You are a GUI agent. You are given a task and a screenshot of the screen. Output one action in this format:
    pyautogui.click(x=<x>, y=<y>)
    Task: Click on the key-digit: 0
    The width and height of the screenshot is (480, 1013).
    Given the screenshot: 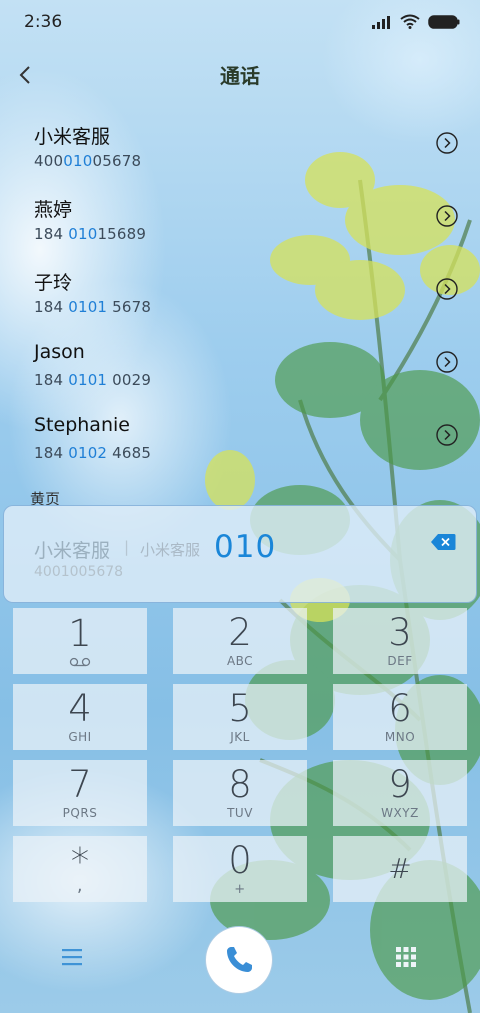 What is the action you would take?
    pyautogui.click(x=240, y=860)
    